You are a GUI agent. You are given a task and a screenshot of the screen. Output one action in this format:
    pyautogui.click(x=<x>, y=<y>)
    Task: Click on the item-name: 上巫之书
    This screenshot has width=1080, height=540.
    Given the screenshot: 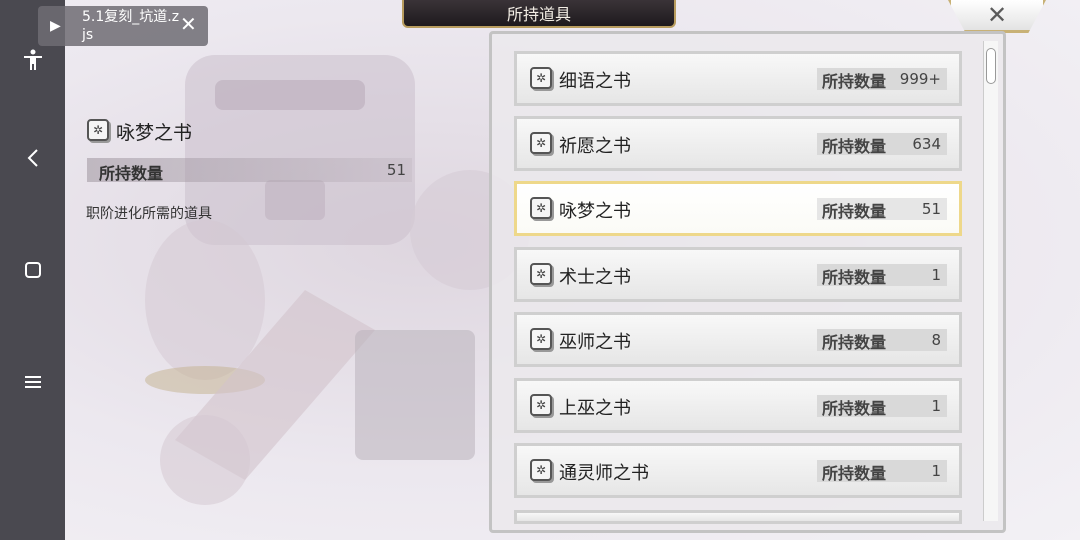 What is the action you would take?
    pyautogui.click(x=595, y=408)
    